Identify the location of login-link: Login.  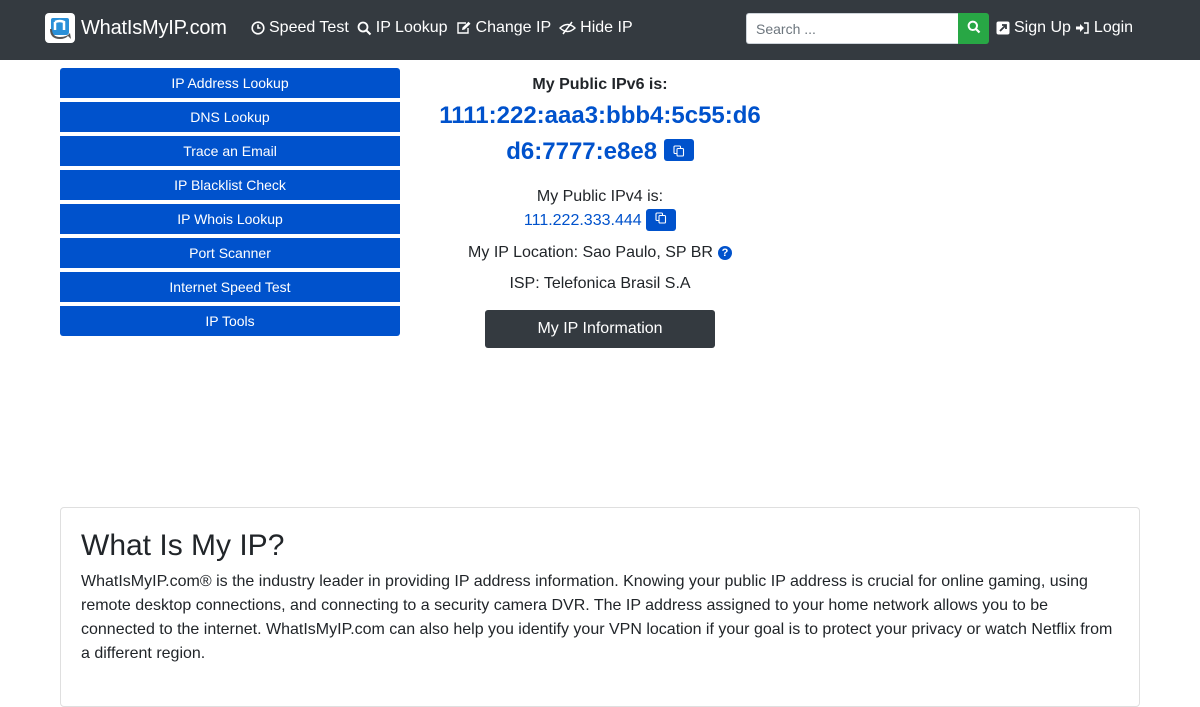
(1104, 28).